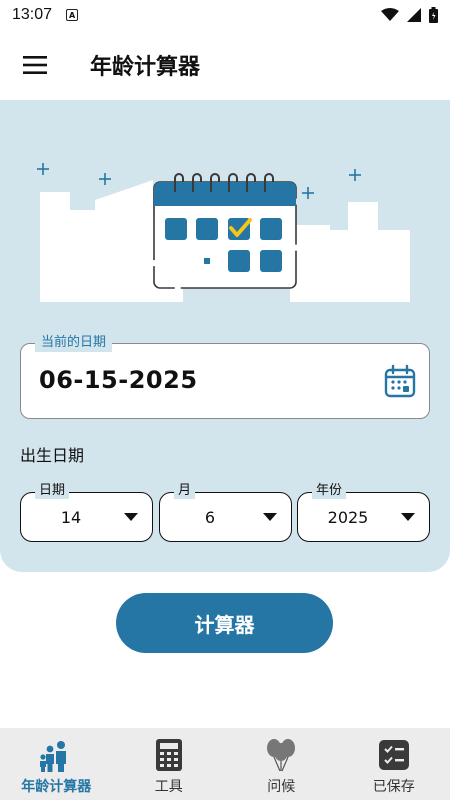 This screenshot has height=800, width=450. I want to click on current-date-label: 当前的日期, so click(74, 343).